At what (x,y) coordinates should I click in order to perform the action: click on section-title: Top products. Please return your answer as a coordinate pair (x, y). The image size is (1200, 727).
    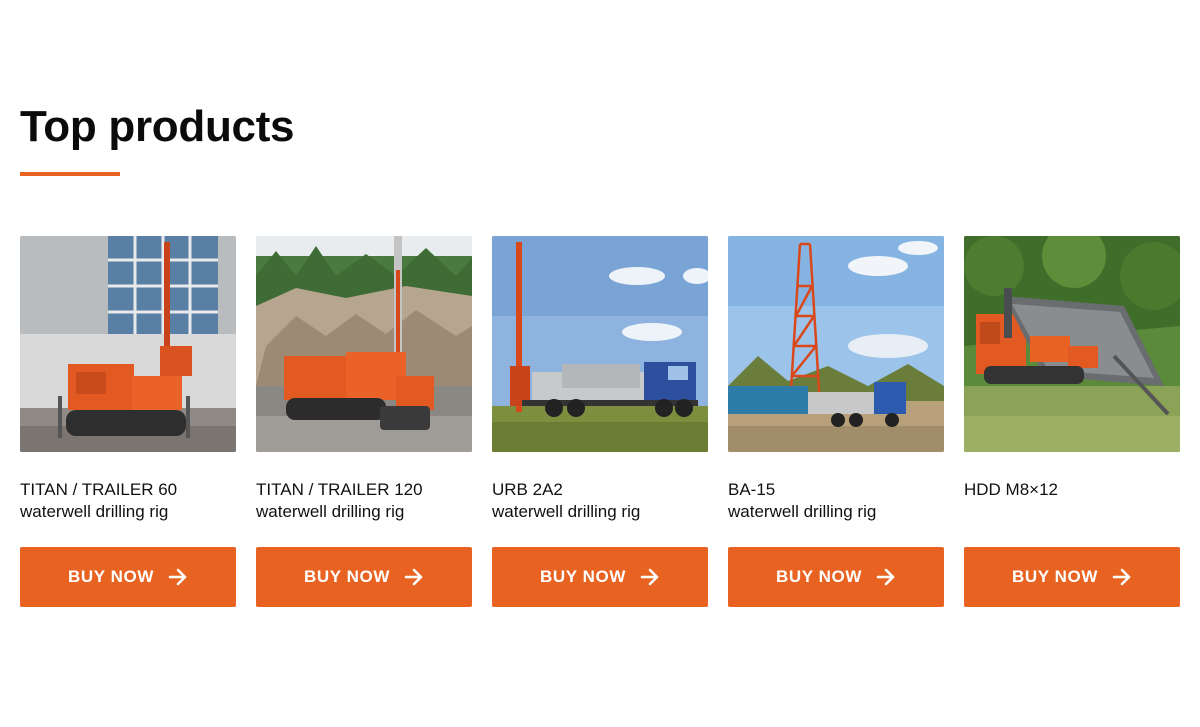
    Looking at the image, I should click on (157, 126).